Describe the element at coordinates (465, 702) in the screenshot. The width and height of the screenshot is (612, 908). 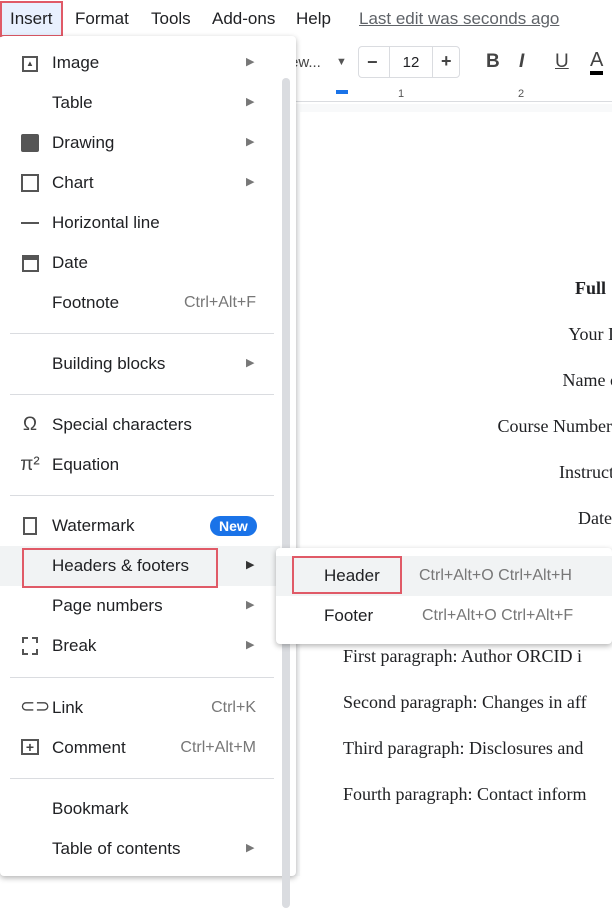
I see `doc-paragraph: Second paragraph: Changes in aff` at that location.